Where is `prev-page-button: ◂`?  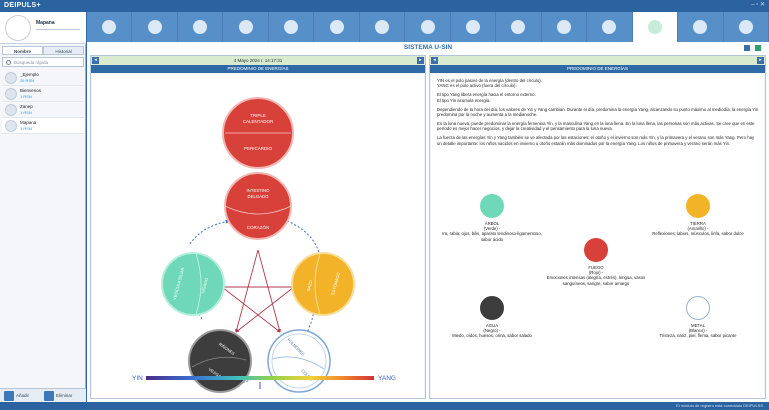 prev-page-button: ◂ is located at coordinates (434, 60).